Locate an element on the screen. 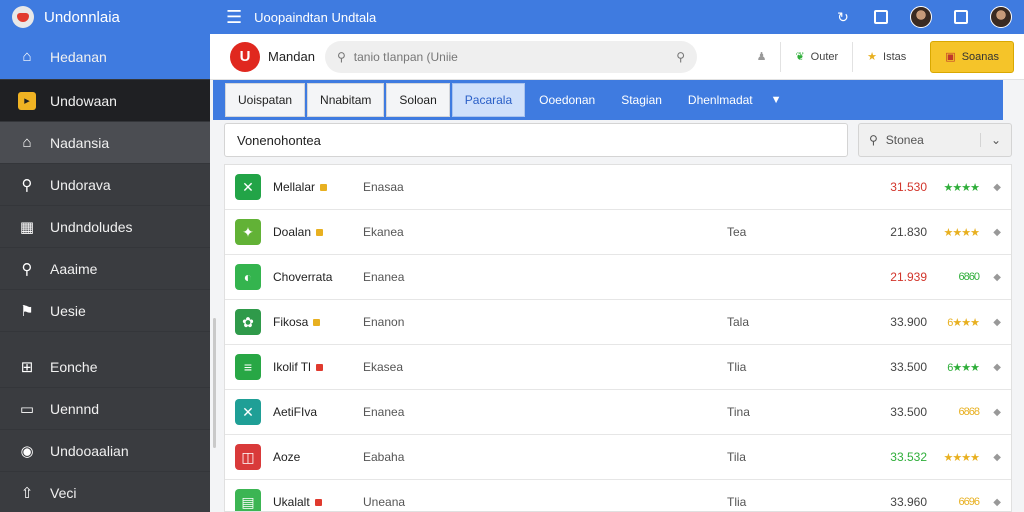 This screenshot has height=512, width=1024. sidebar-item-uennnd: ▭ Uennnd is located at coordinates (105, 409).